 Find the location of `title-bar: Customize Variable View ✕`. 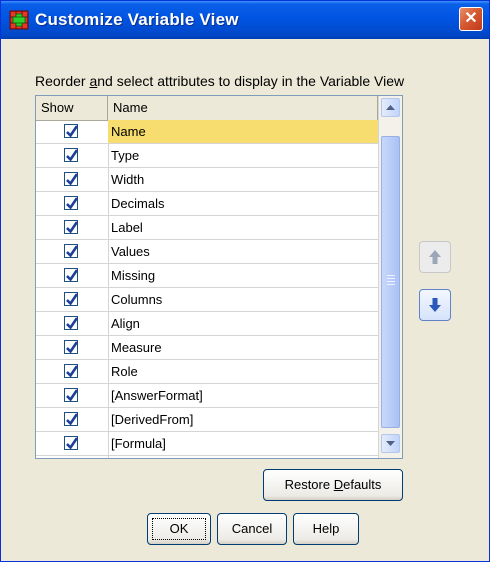

title-bar: Customize Variable View ✕ is located at coordinates (245, 20).